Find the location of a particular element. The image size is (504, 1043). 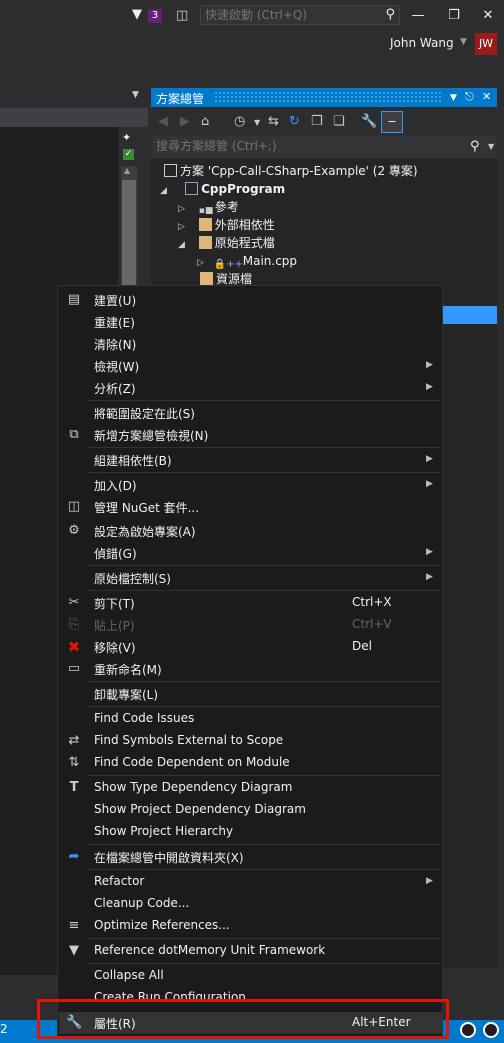

home-icon: ⌂ is located at coordinates (205, 121).